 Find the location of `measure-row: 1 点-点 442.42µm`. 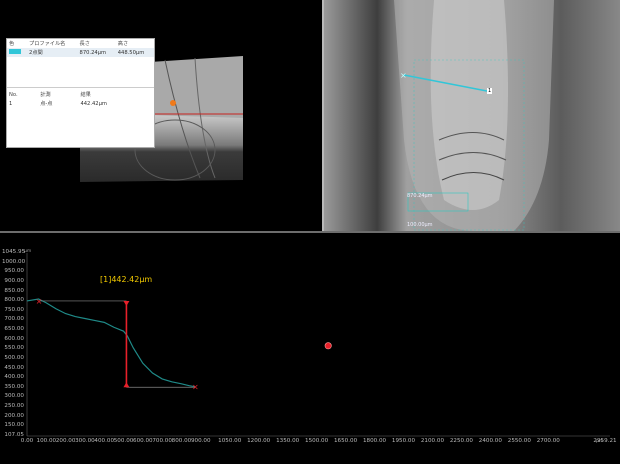

measure-row: 1 点-点 442.42µm is located at coordinates (80, 103).